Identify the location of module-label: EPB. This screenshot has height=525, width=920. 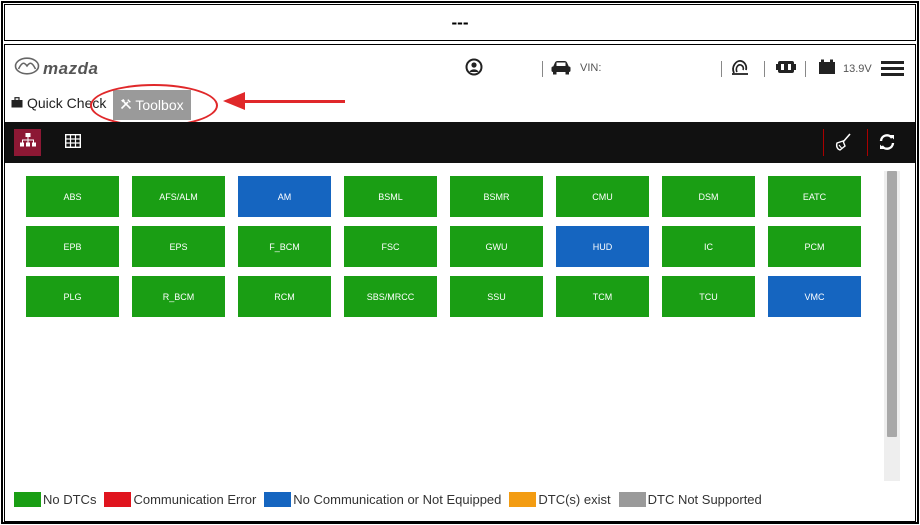
(72, 246).